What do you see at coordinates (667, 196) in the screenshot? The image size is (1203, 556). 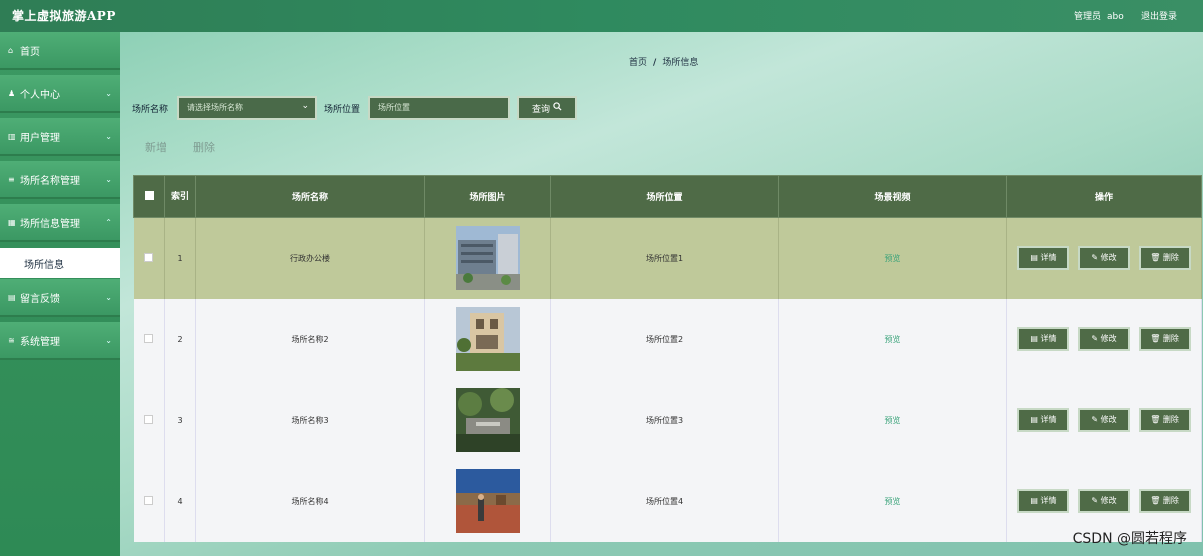 I see `table-header-row: 索引 场所名称 场所图片 场所位置 场景视频 操作` at bounding box center [667, 196].